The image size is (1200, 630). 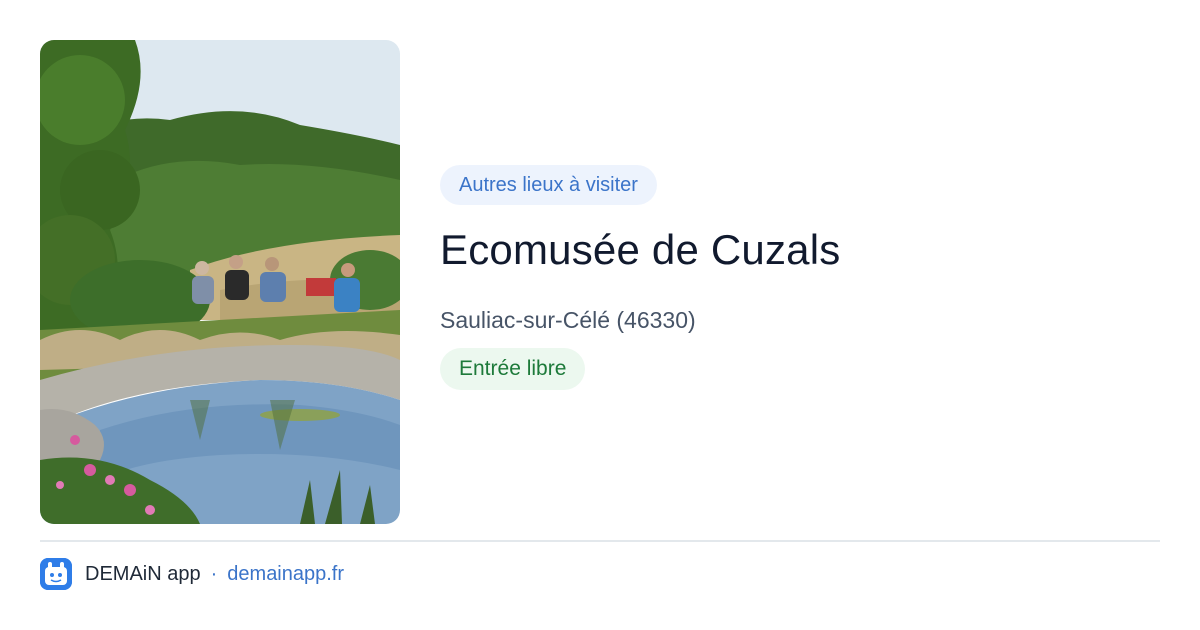 What do you see at coordinates (56, 574) in the screenshot?
I see `demain-logo-icon` at bounding box center [56, 574].